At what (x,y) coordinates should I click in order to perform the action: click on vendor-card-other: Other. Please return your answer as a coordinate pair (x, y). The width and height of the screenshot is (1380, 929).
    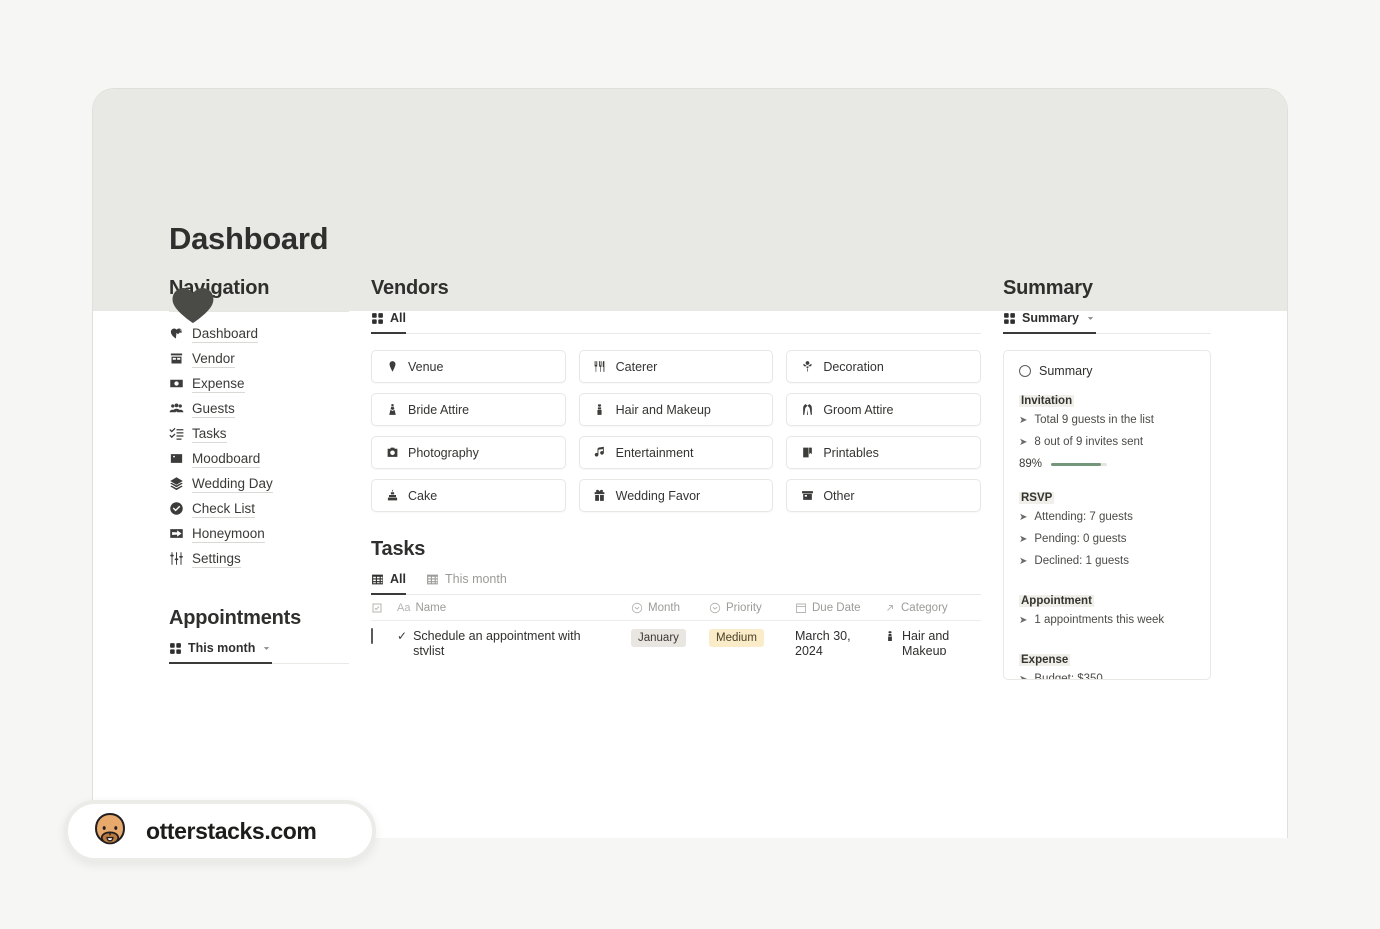
    Looking at the image, I should click on (883, 495).